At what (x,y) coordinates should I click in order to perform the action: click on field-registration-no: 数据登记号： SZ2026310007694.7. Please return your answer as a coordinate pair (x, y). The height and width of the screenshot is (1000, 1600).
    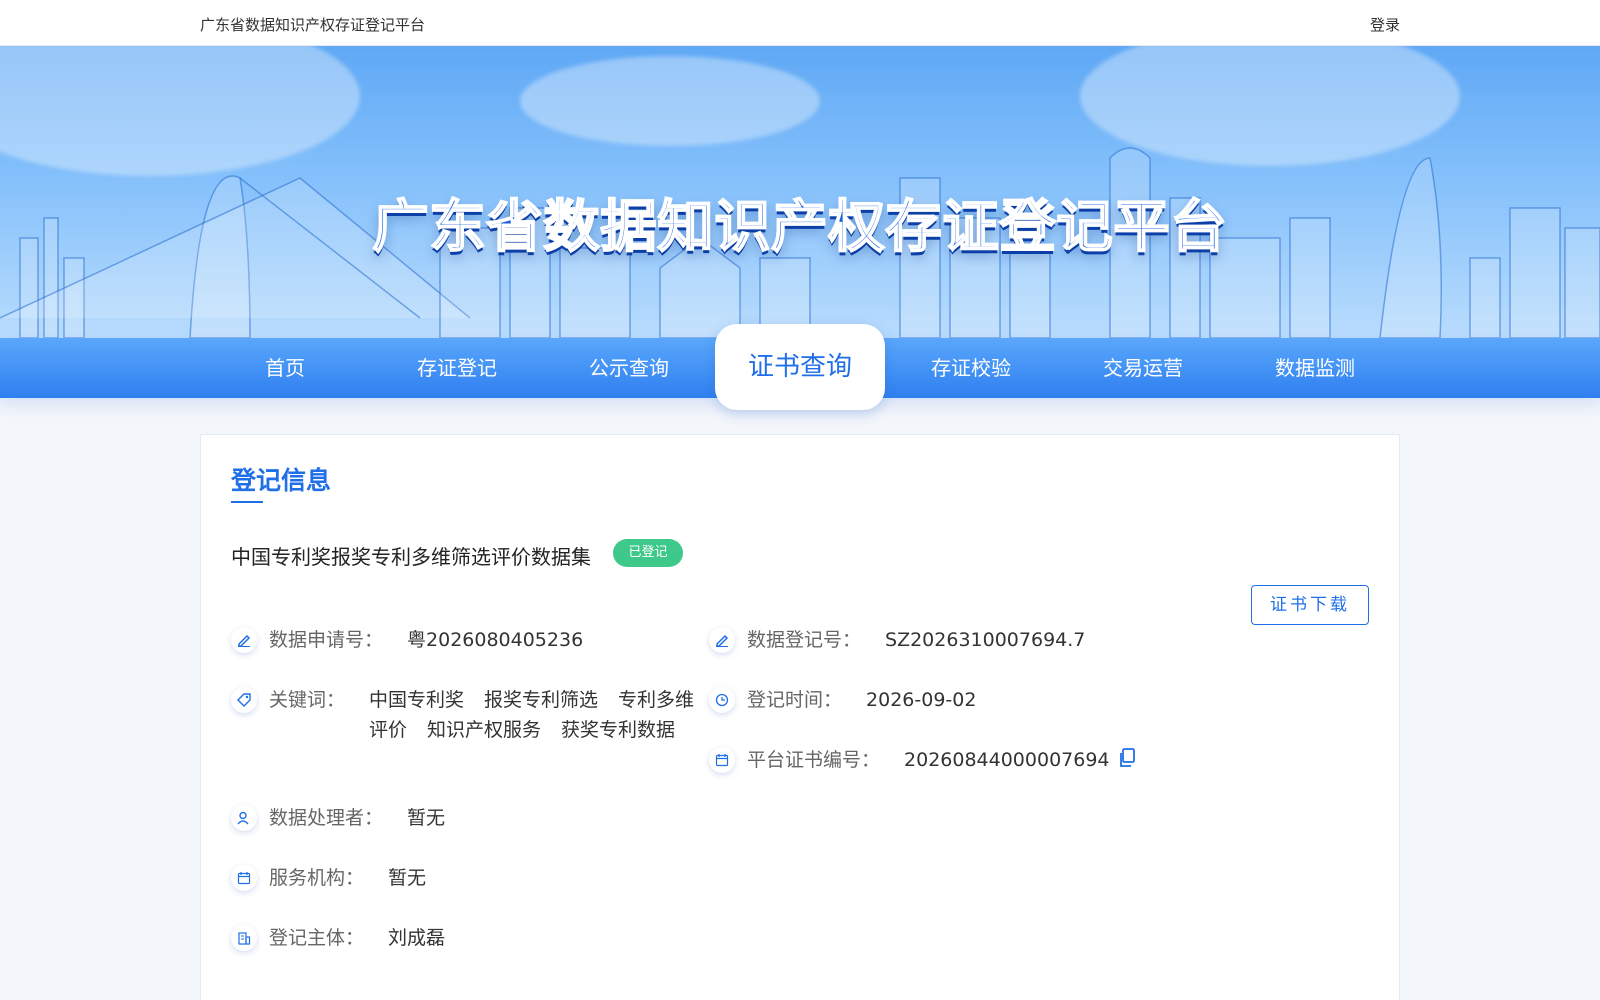
    Looking at the image, I should click on (897, 640).